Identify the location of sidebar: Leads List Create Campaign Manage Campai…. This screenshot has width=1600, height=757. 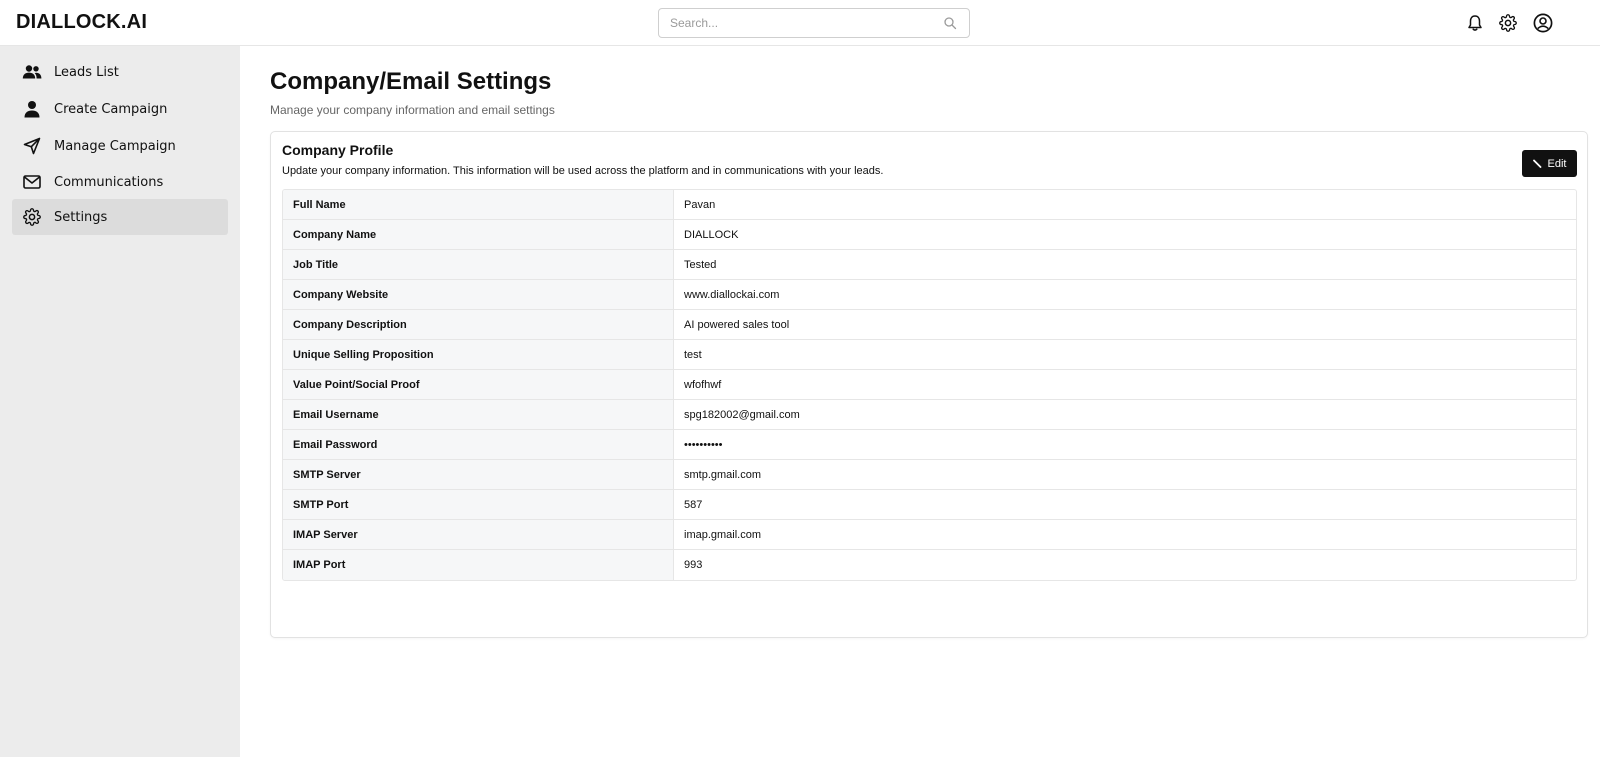
(120, 401).